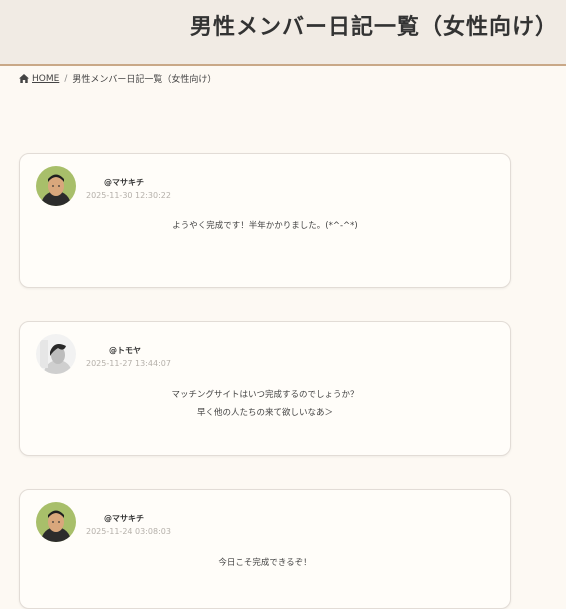 This screenshot has width=566, height=609. Describe the element at coordinates (24, 78) in the screenshot. I see `home-icon` at that location.